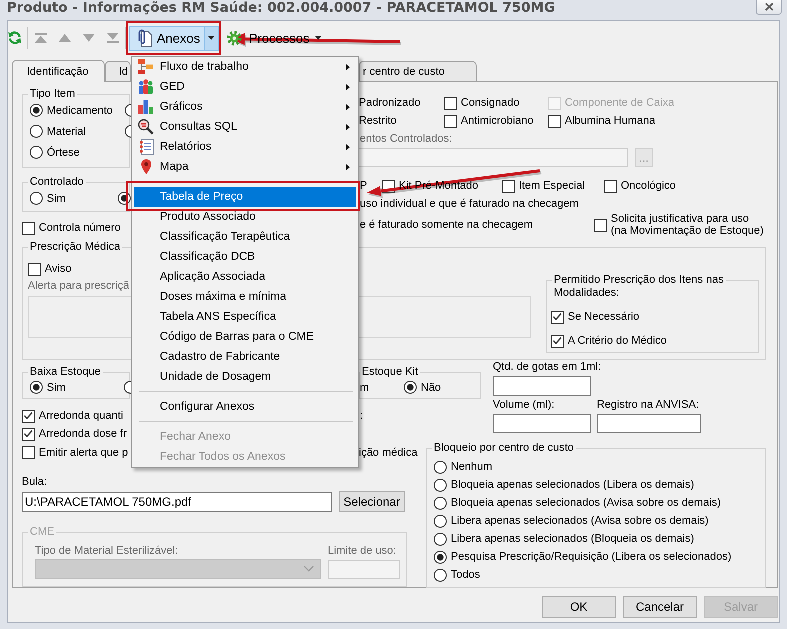 The width and height of the screenshot is (787, 629). I want to click on menu-item: Classificação Terapêutica, so click(245, 237).